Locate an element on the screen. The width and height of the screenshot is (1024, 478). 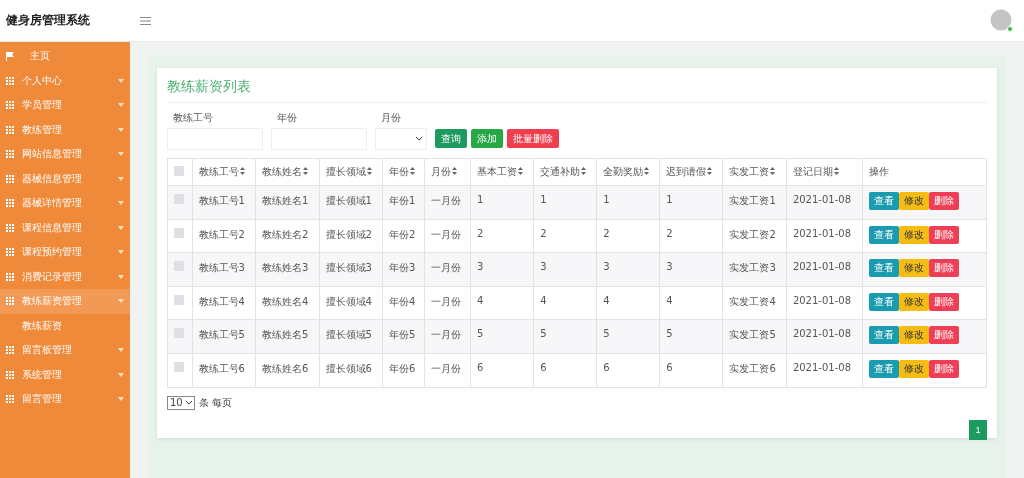
sidebar-item: 学员管理 is located at coordinates (65, 105).